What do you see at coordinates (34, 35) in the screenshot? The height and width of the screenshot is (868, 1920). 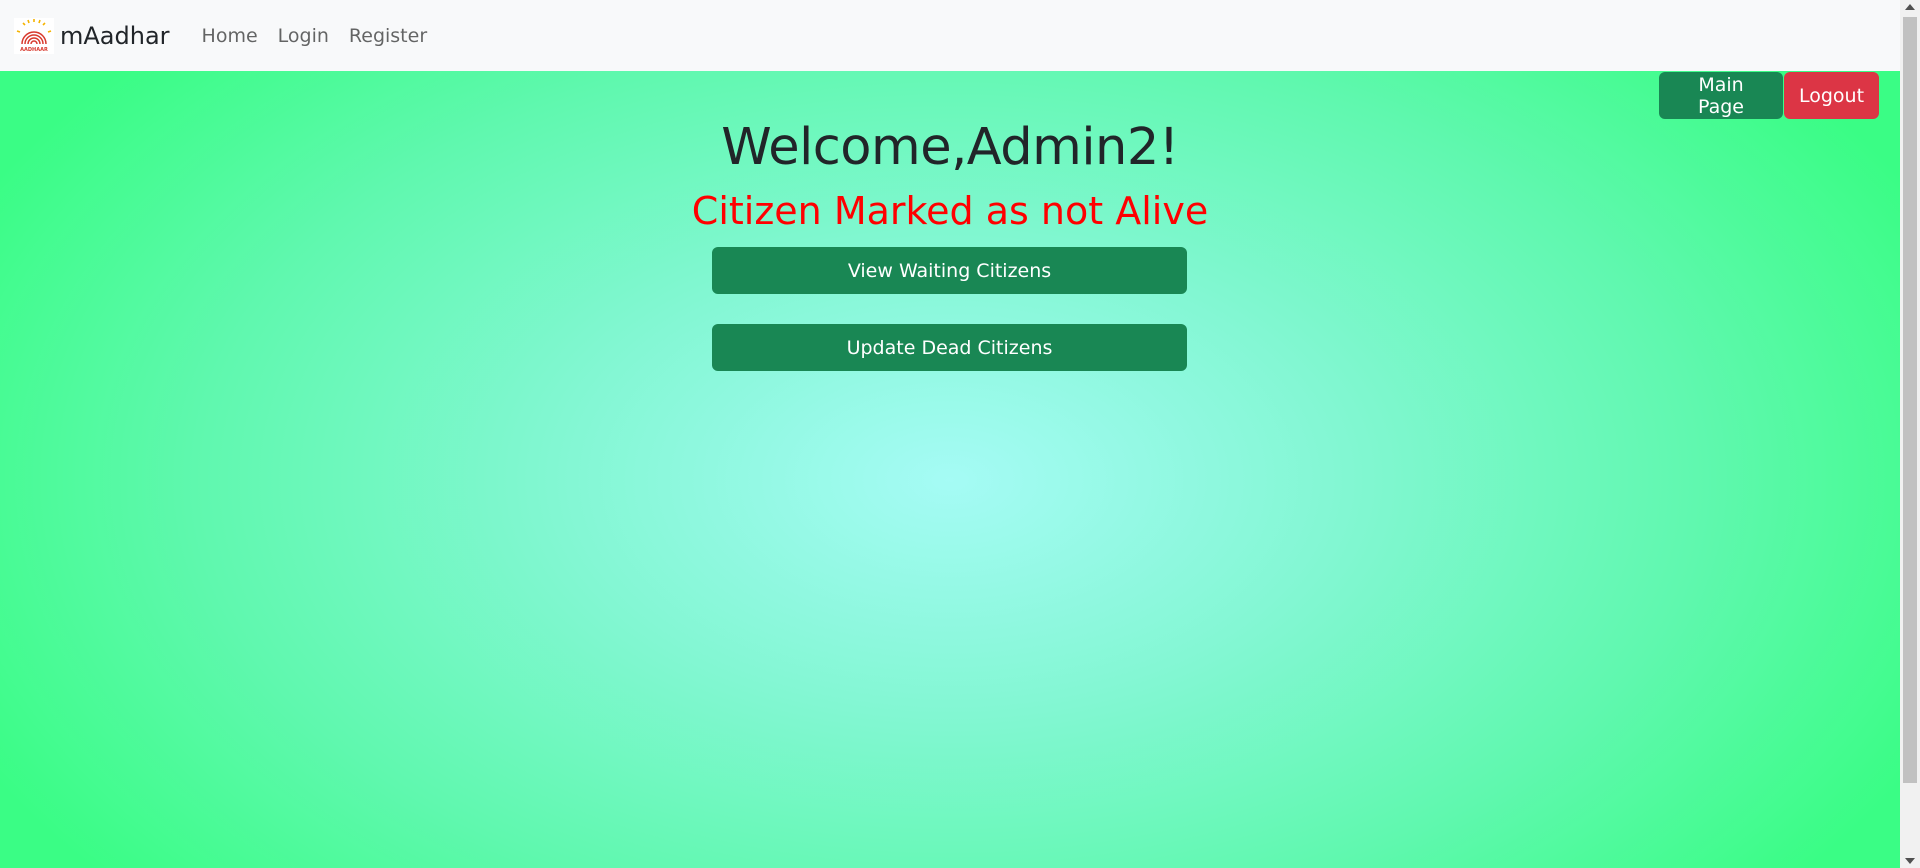 I see `aadhaar-logo-icon: AADHAAR` at bounding box center [34, 35].